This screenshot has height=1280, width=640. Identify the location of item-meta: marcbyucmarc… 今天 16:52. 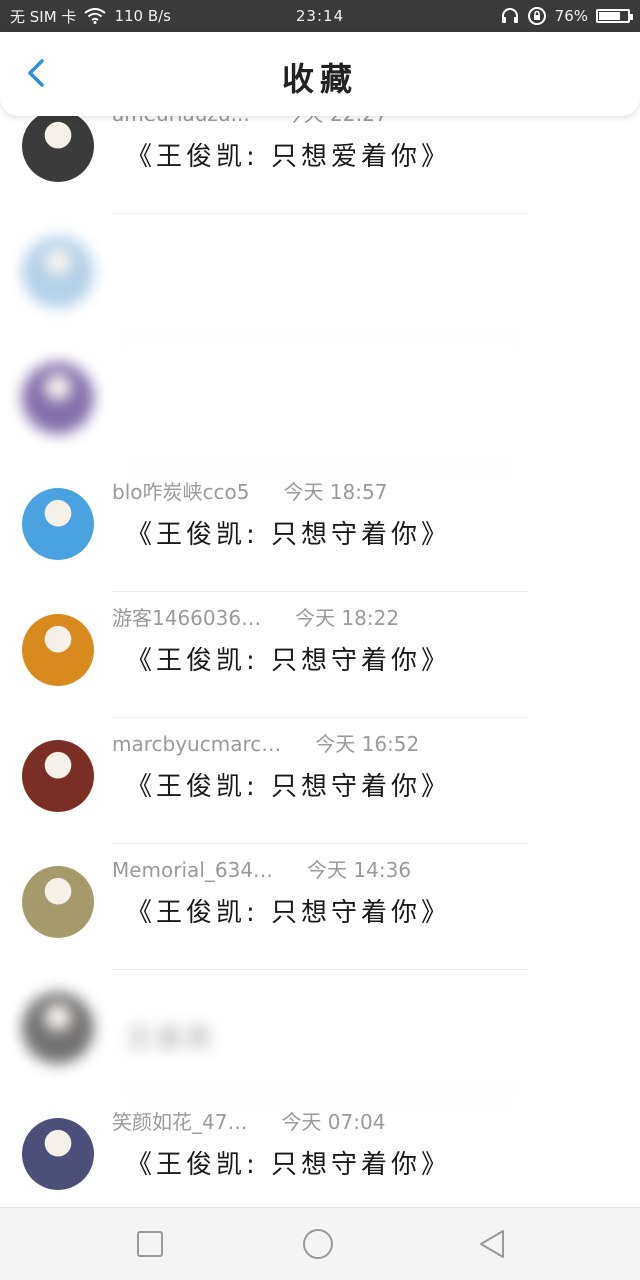
(265, 742).